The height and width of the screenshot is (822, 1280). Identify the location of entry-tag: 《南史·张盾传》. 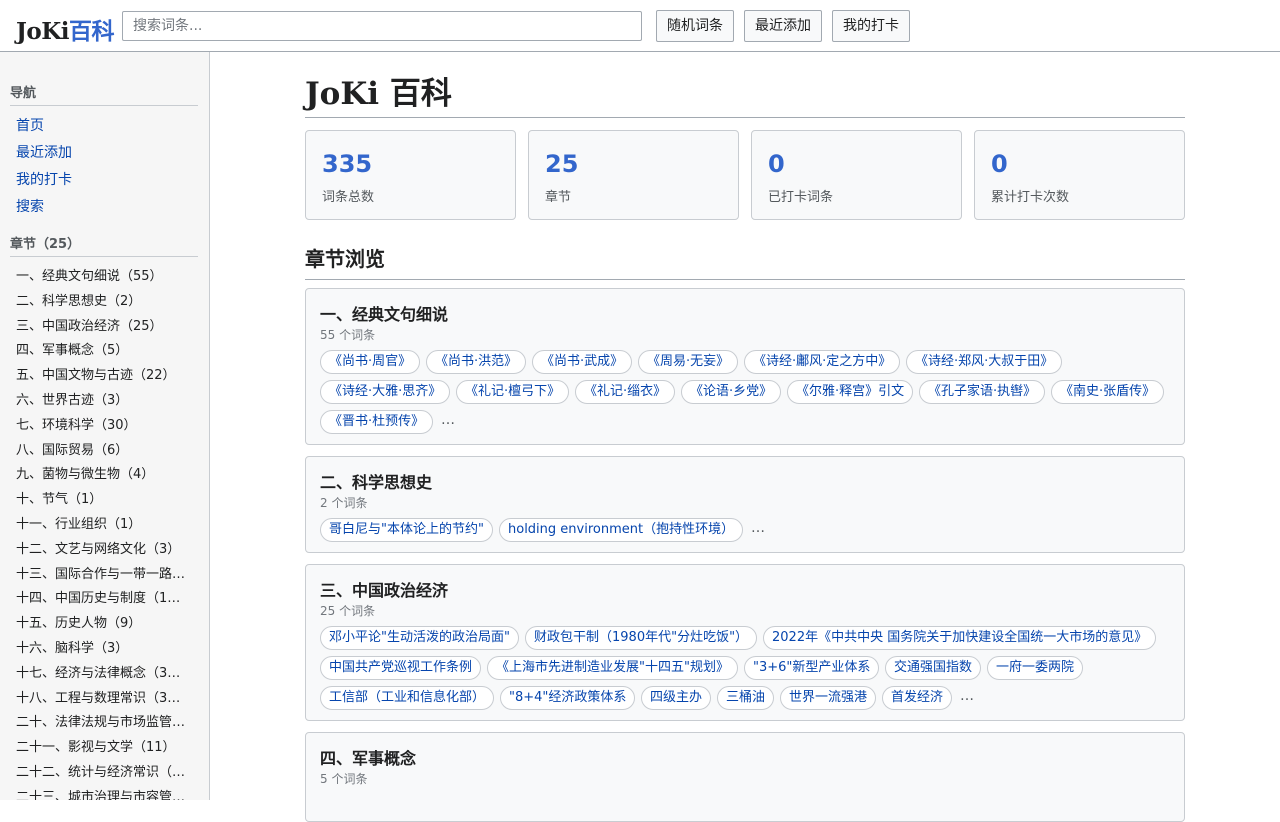
(1108, 392).